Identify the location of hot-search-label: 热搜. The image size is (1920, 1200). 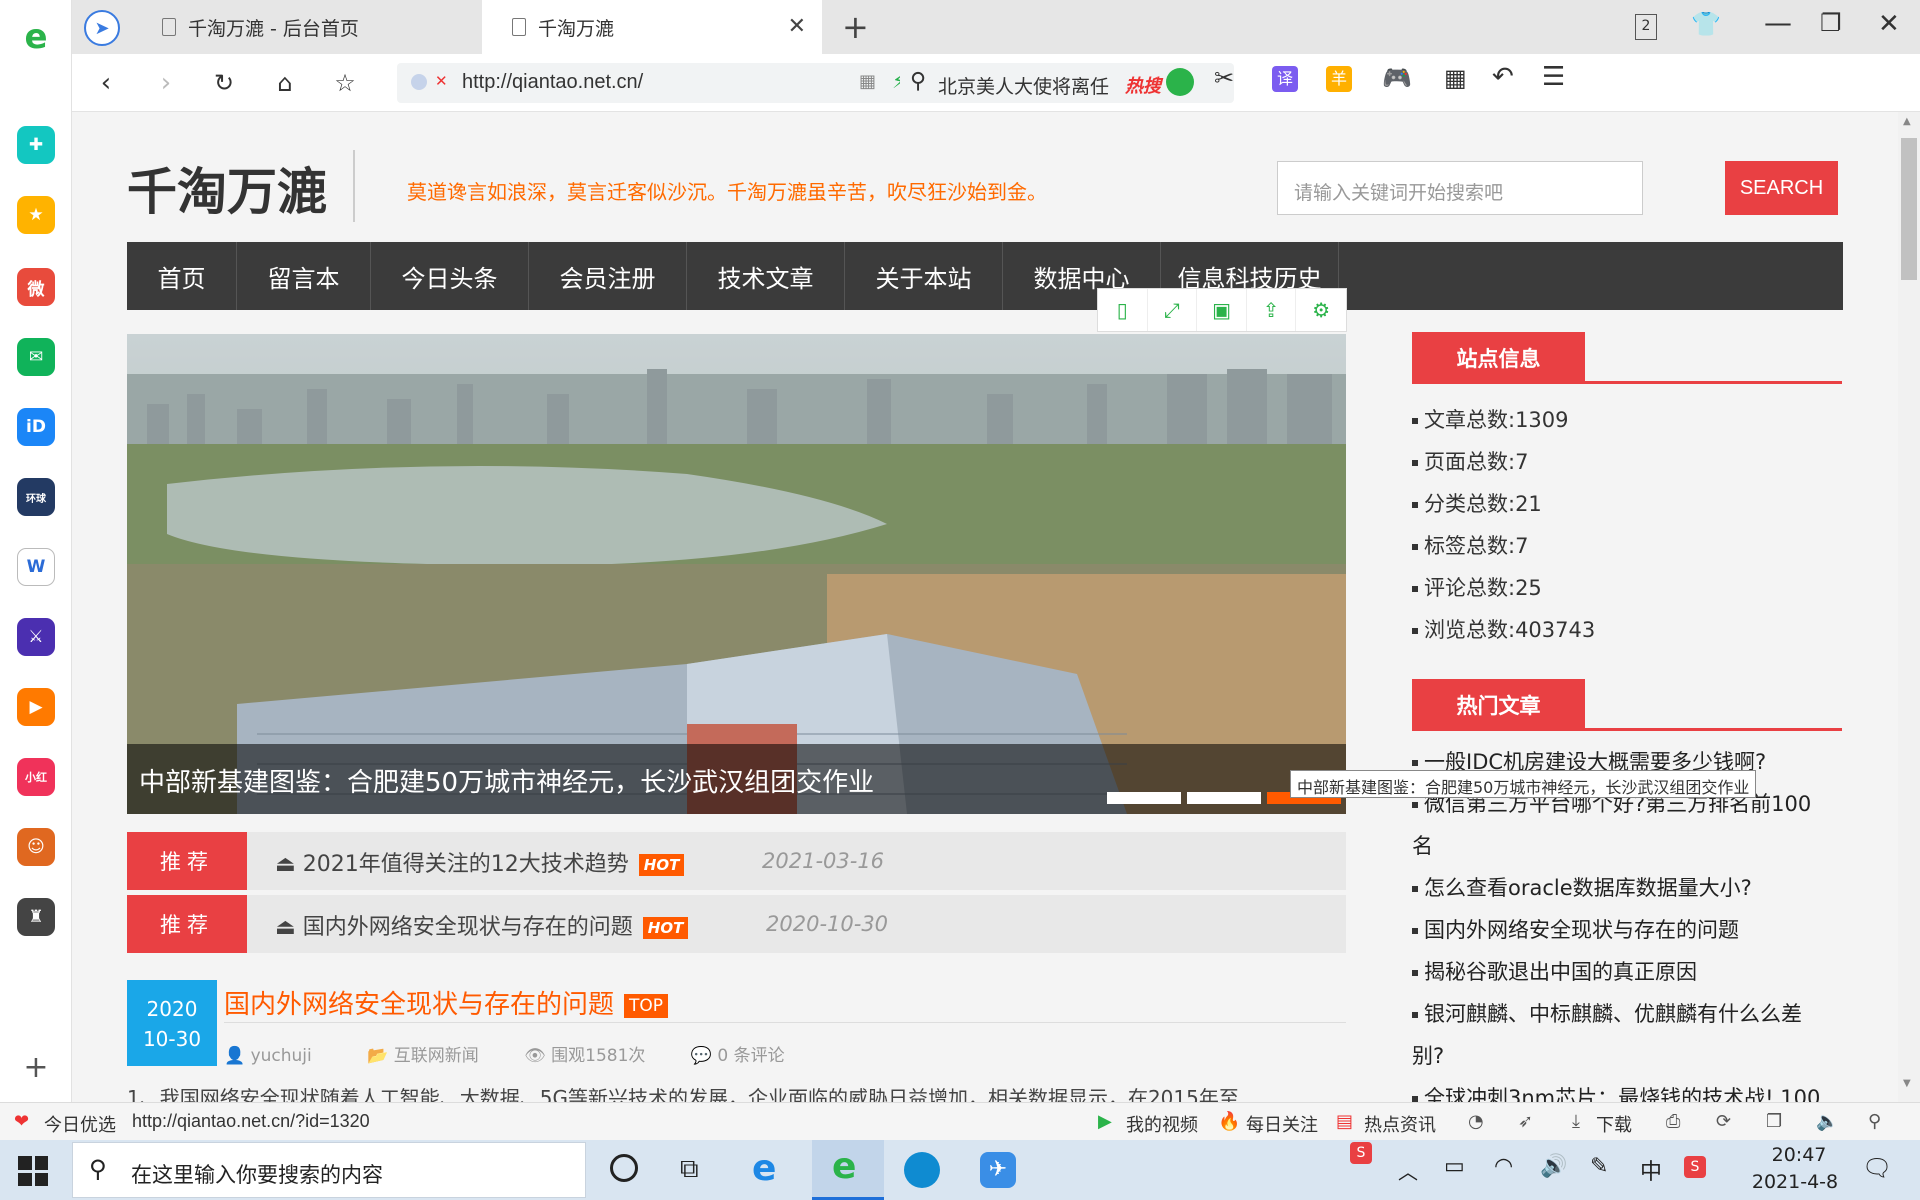
(1143, 85).